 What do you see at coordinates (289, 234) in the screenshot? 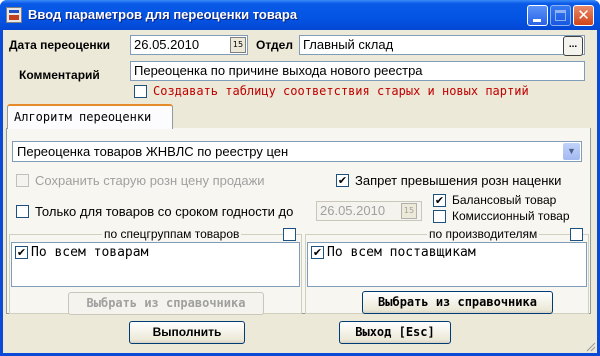
I see `groups-panel-checkbox` at bounding box center [289, 234].